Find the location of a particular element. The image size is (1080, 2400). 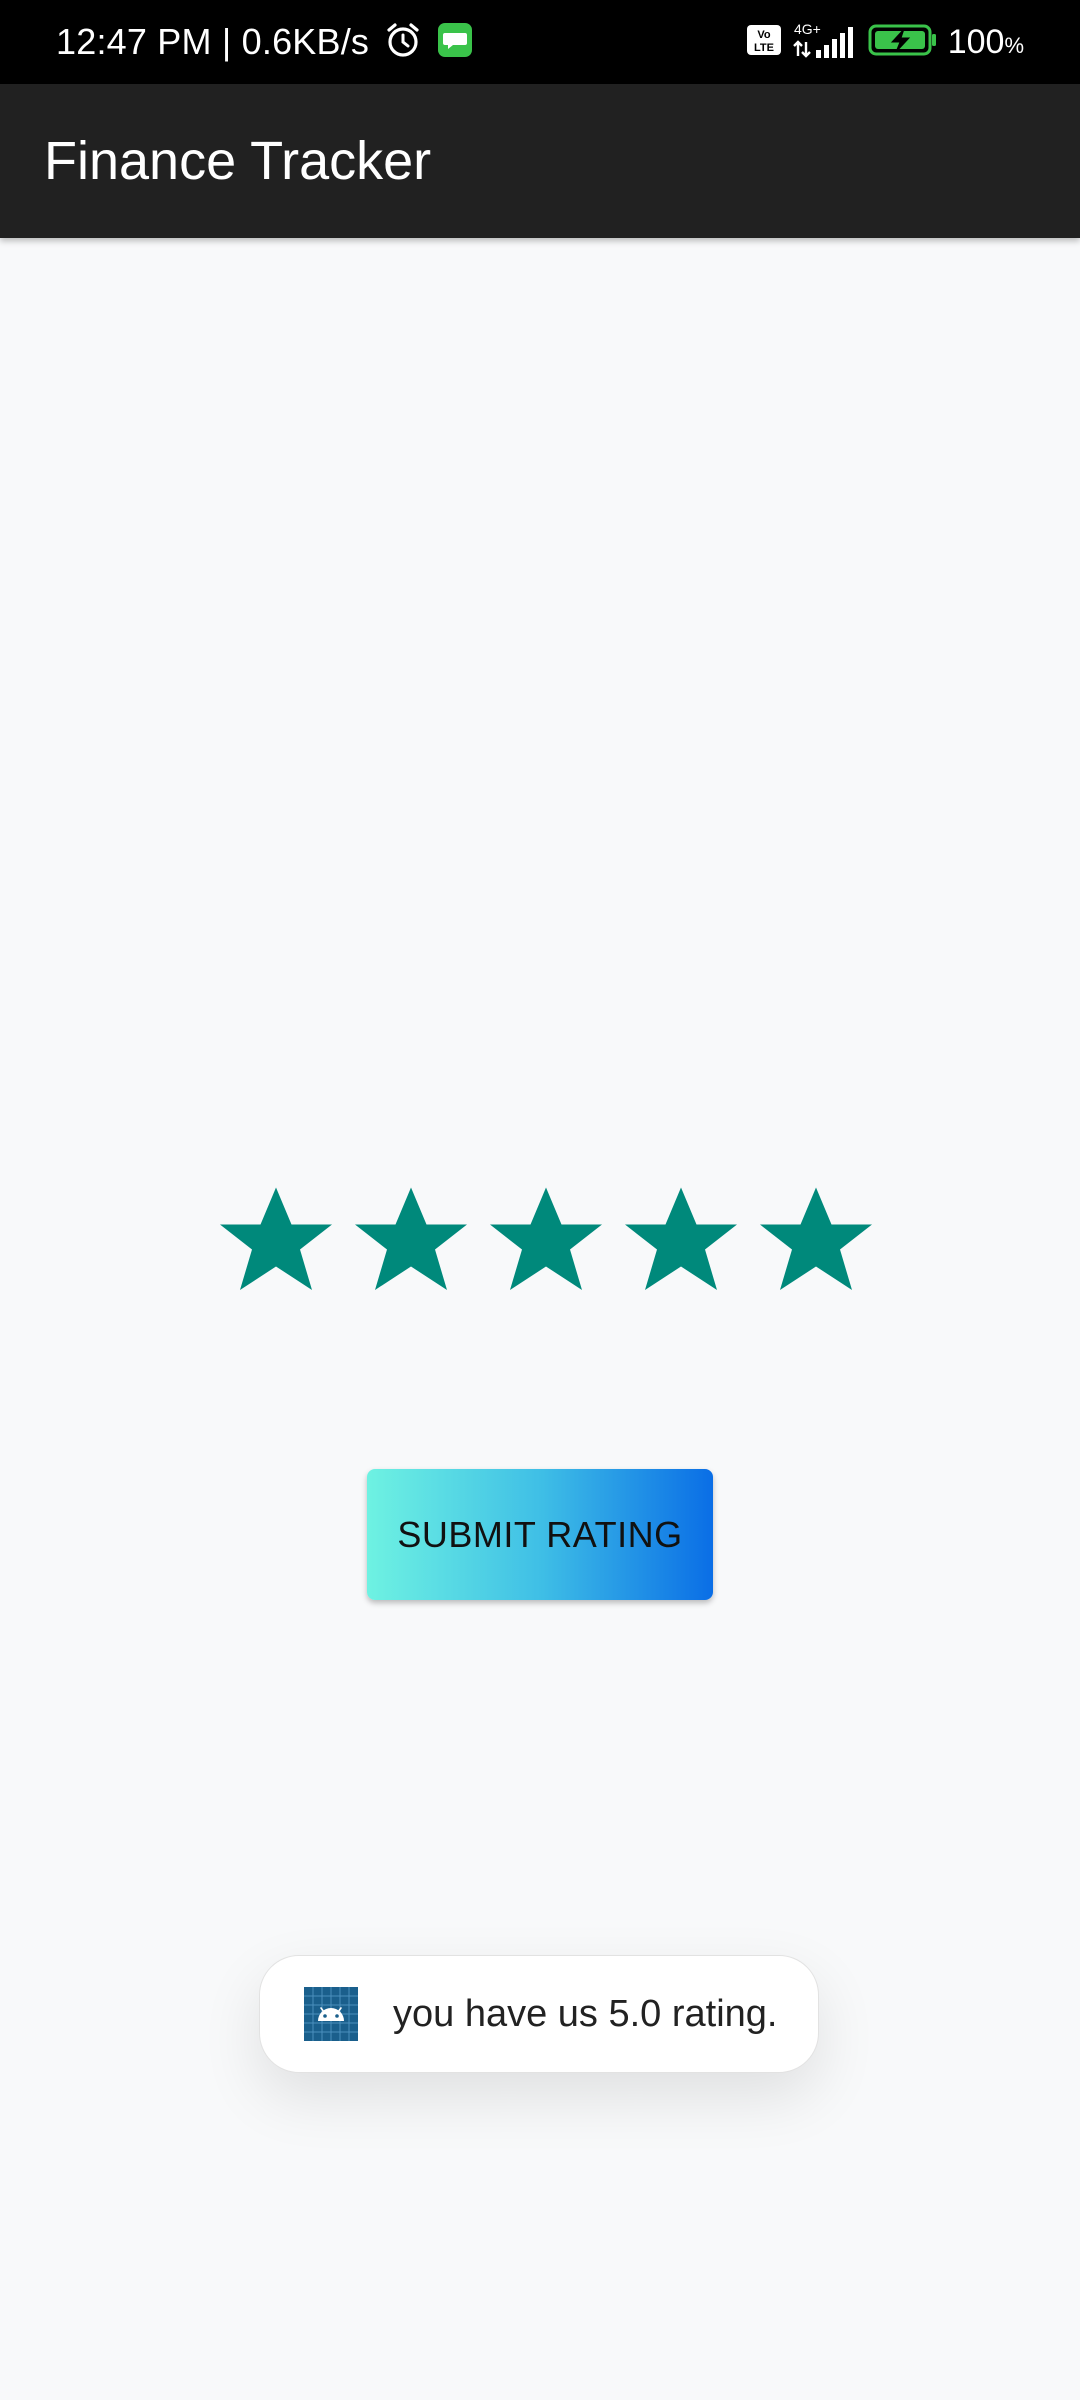

toast-message: you have us 5.0 rating. is located at coordinates (585, 2013).